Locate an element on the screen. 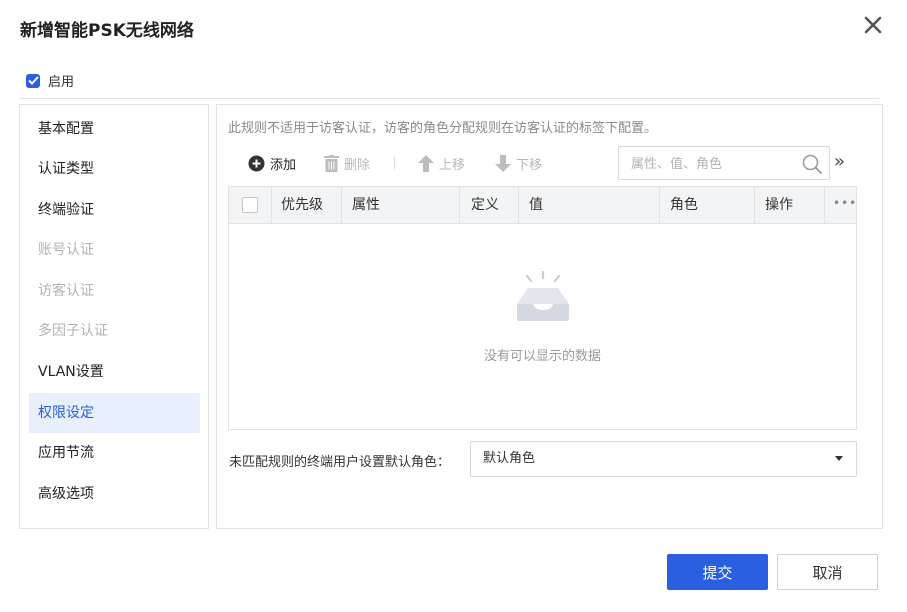  sidebar-item-permissions: 权限设定 is located at coordinates (114, 413).